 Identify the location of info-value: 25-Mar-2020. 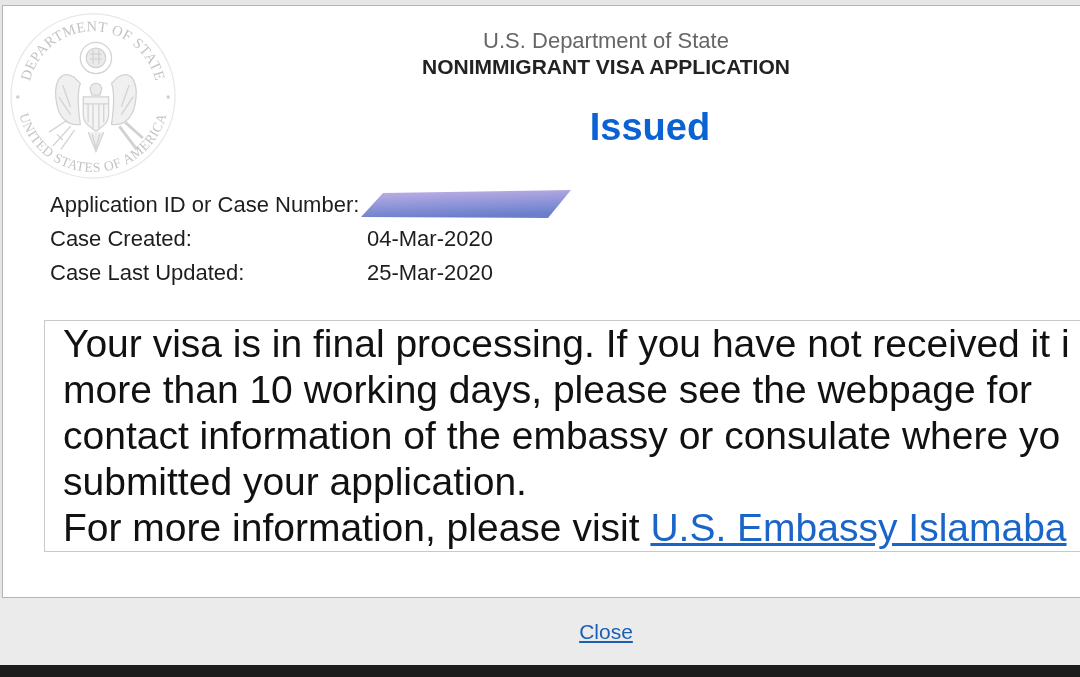
(430, 273).